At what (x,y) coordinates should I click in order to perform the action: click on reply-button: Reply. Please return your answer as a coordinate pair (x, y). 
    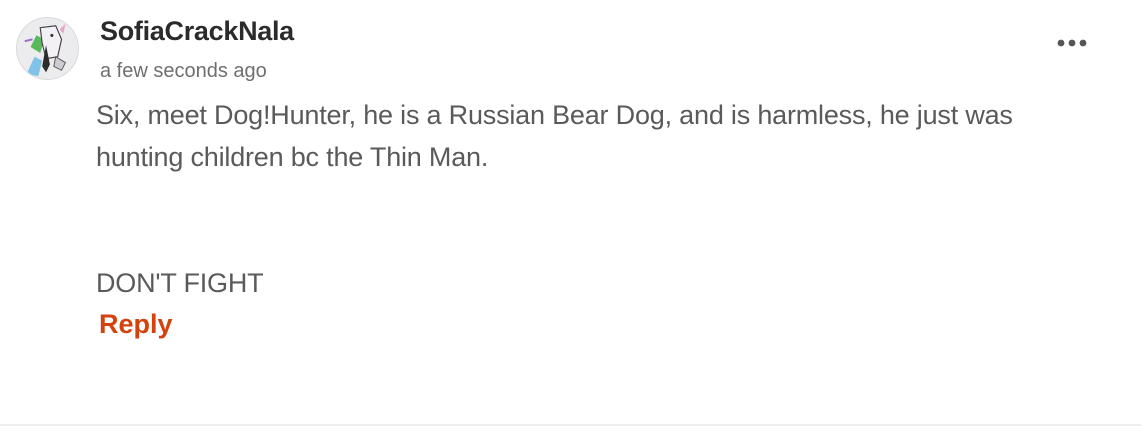
    Looking at the image, I should click on (136, 324).